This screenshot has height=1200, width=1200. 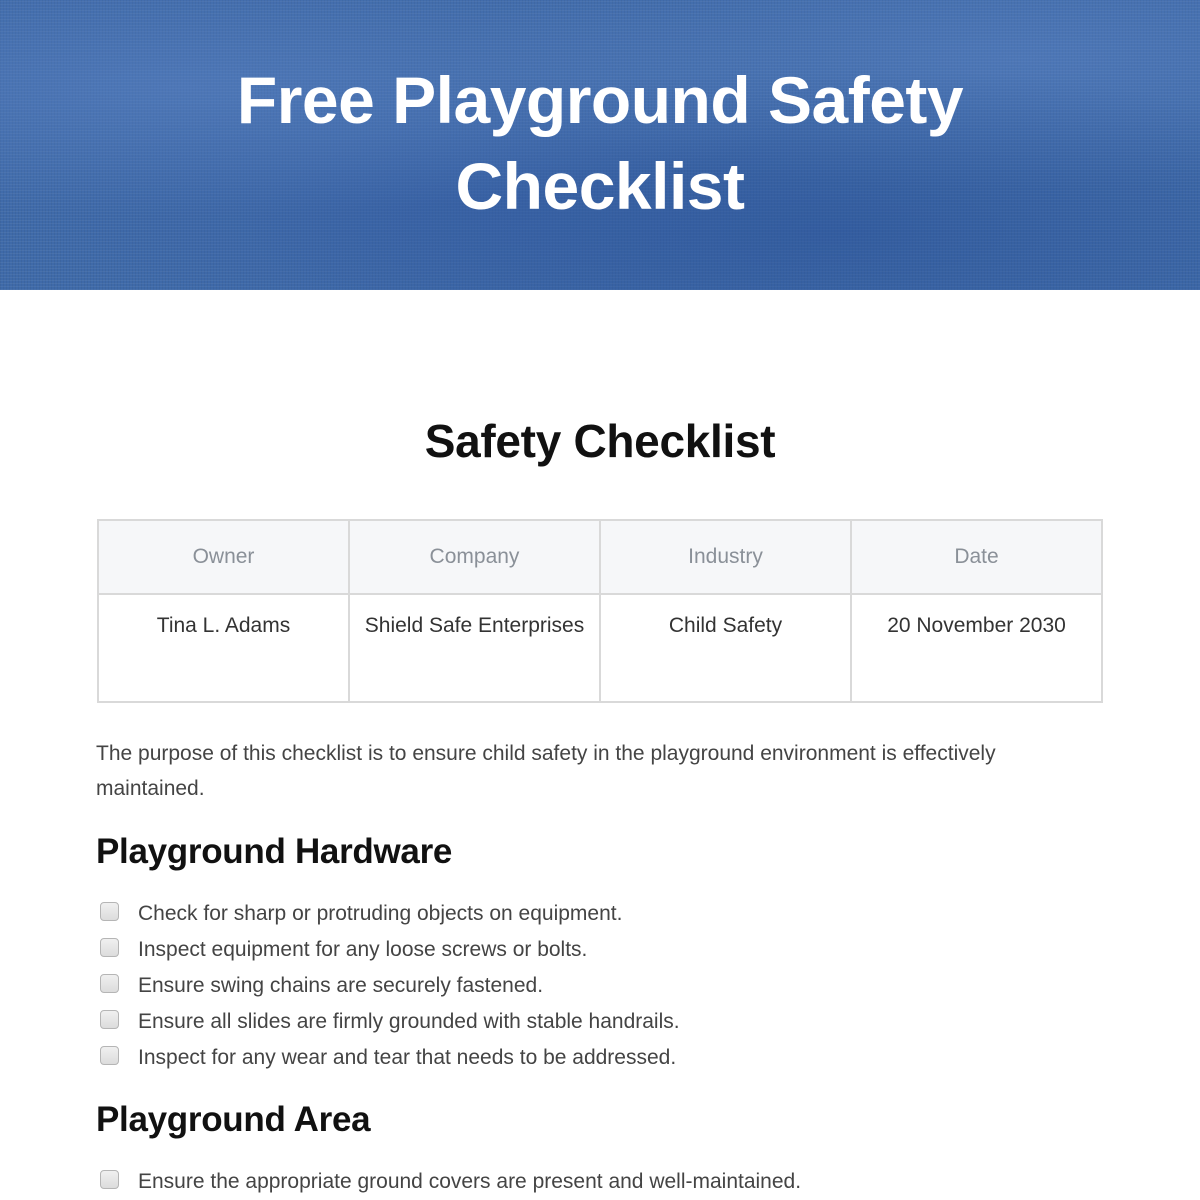 I want to click on document-title: Safety Checklist, so click(x=600, y=441).